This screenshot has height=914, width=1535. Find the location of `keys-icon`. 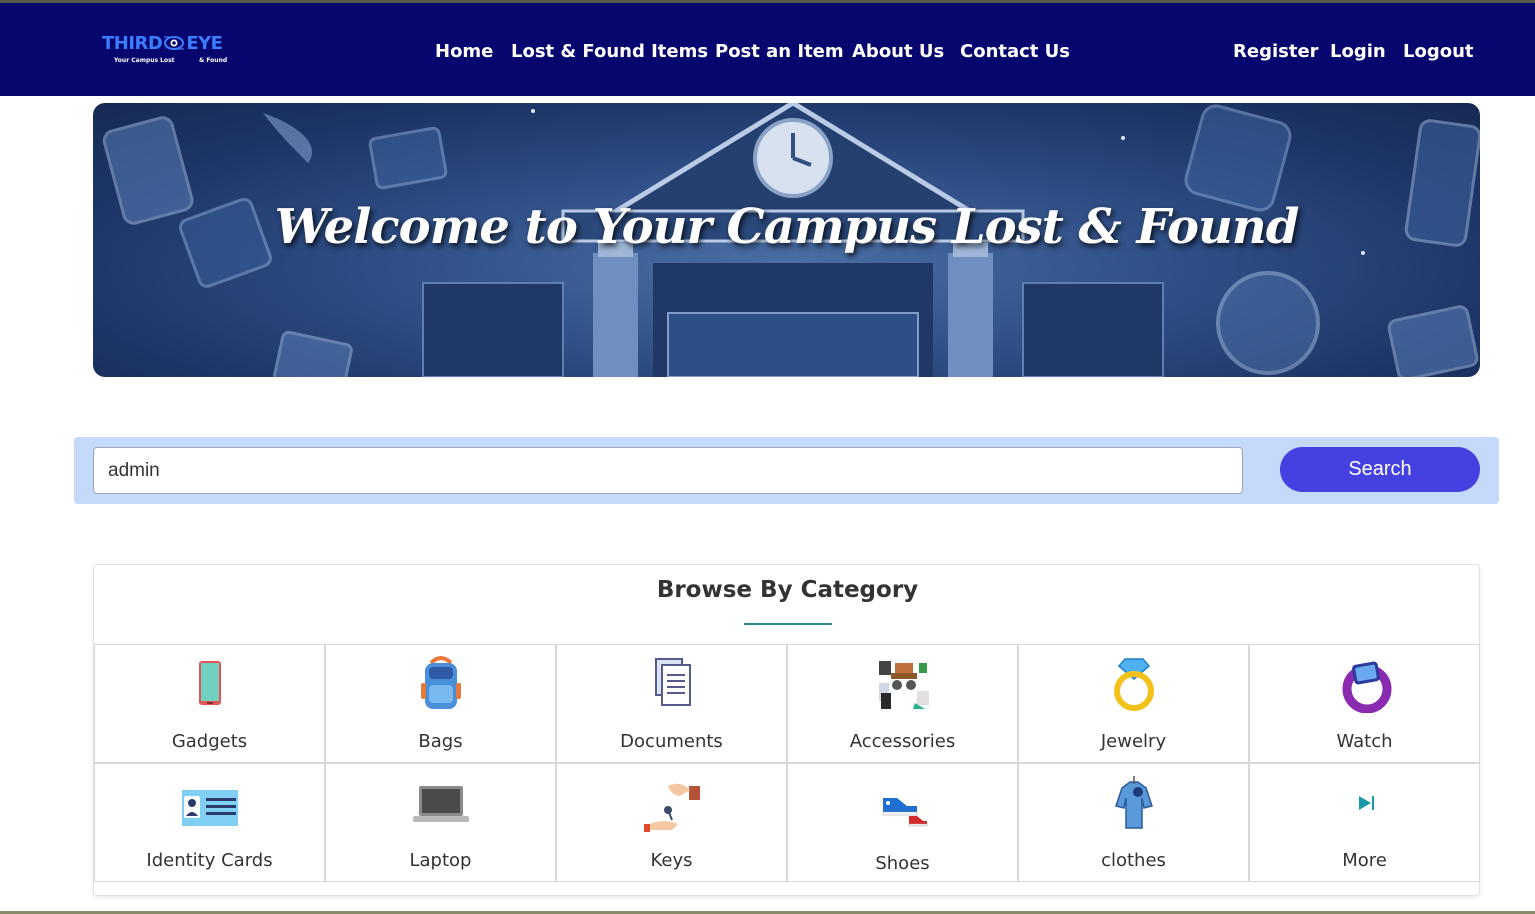

keys-icon is located at coordinates (672, 807).